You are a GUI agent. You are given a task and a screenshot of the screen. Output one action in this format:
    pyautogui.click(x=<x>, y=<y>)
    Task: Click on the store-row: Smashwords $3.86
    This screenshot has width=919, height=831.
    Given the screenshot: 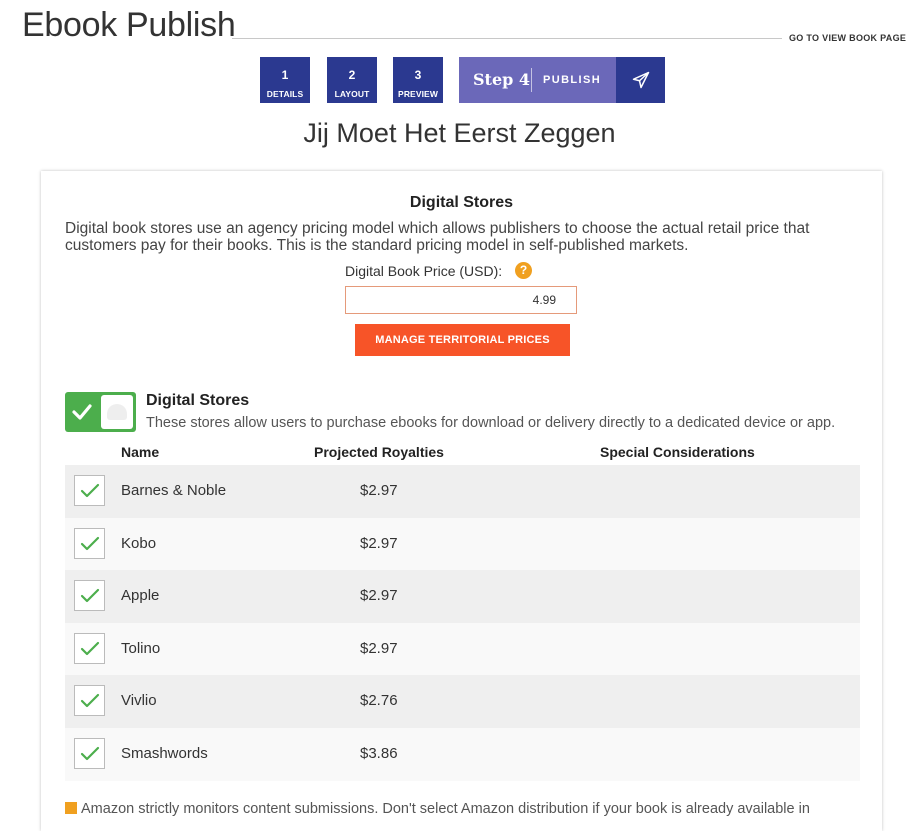 What is the action you would take?
    pyautogui.click(x=462, y=754)
    